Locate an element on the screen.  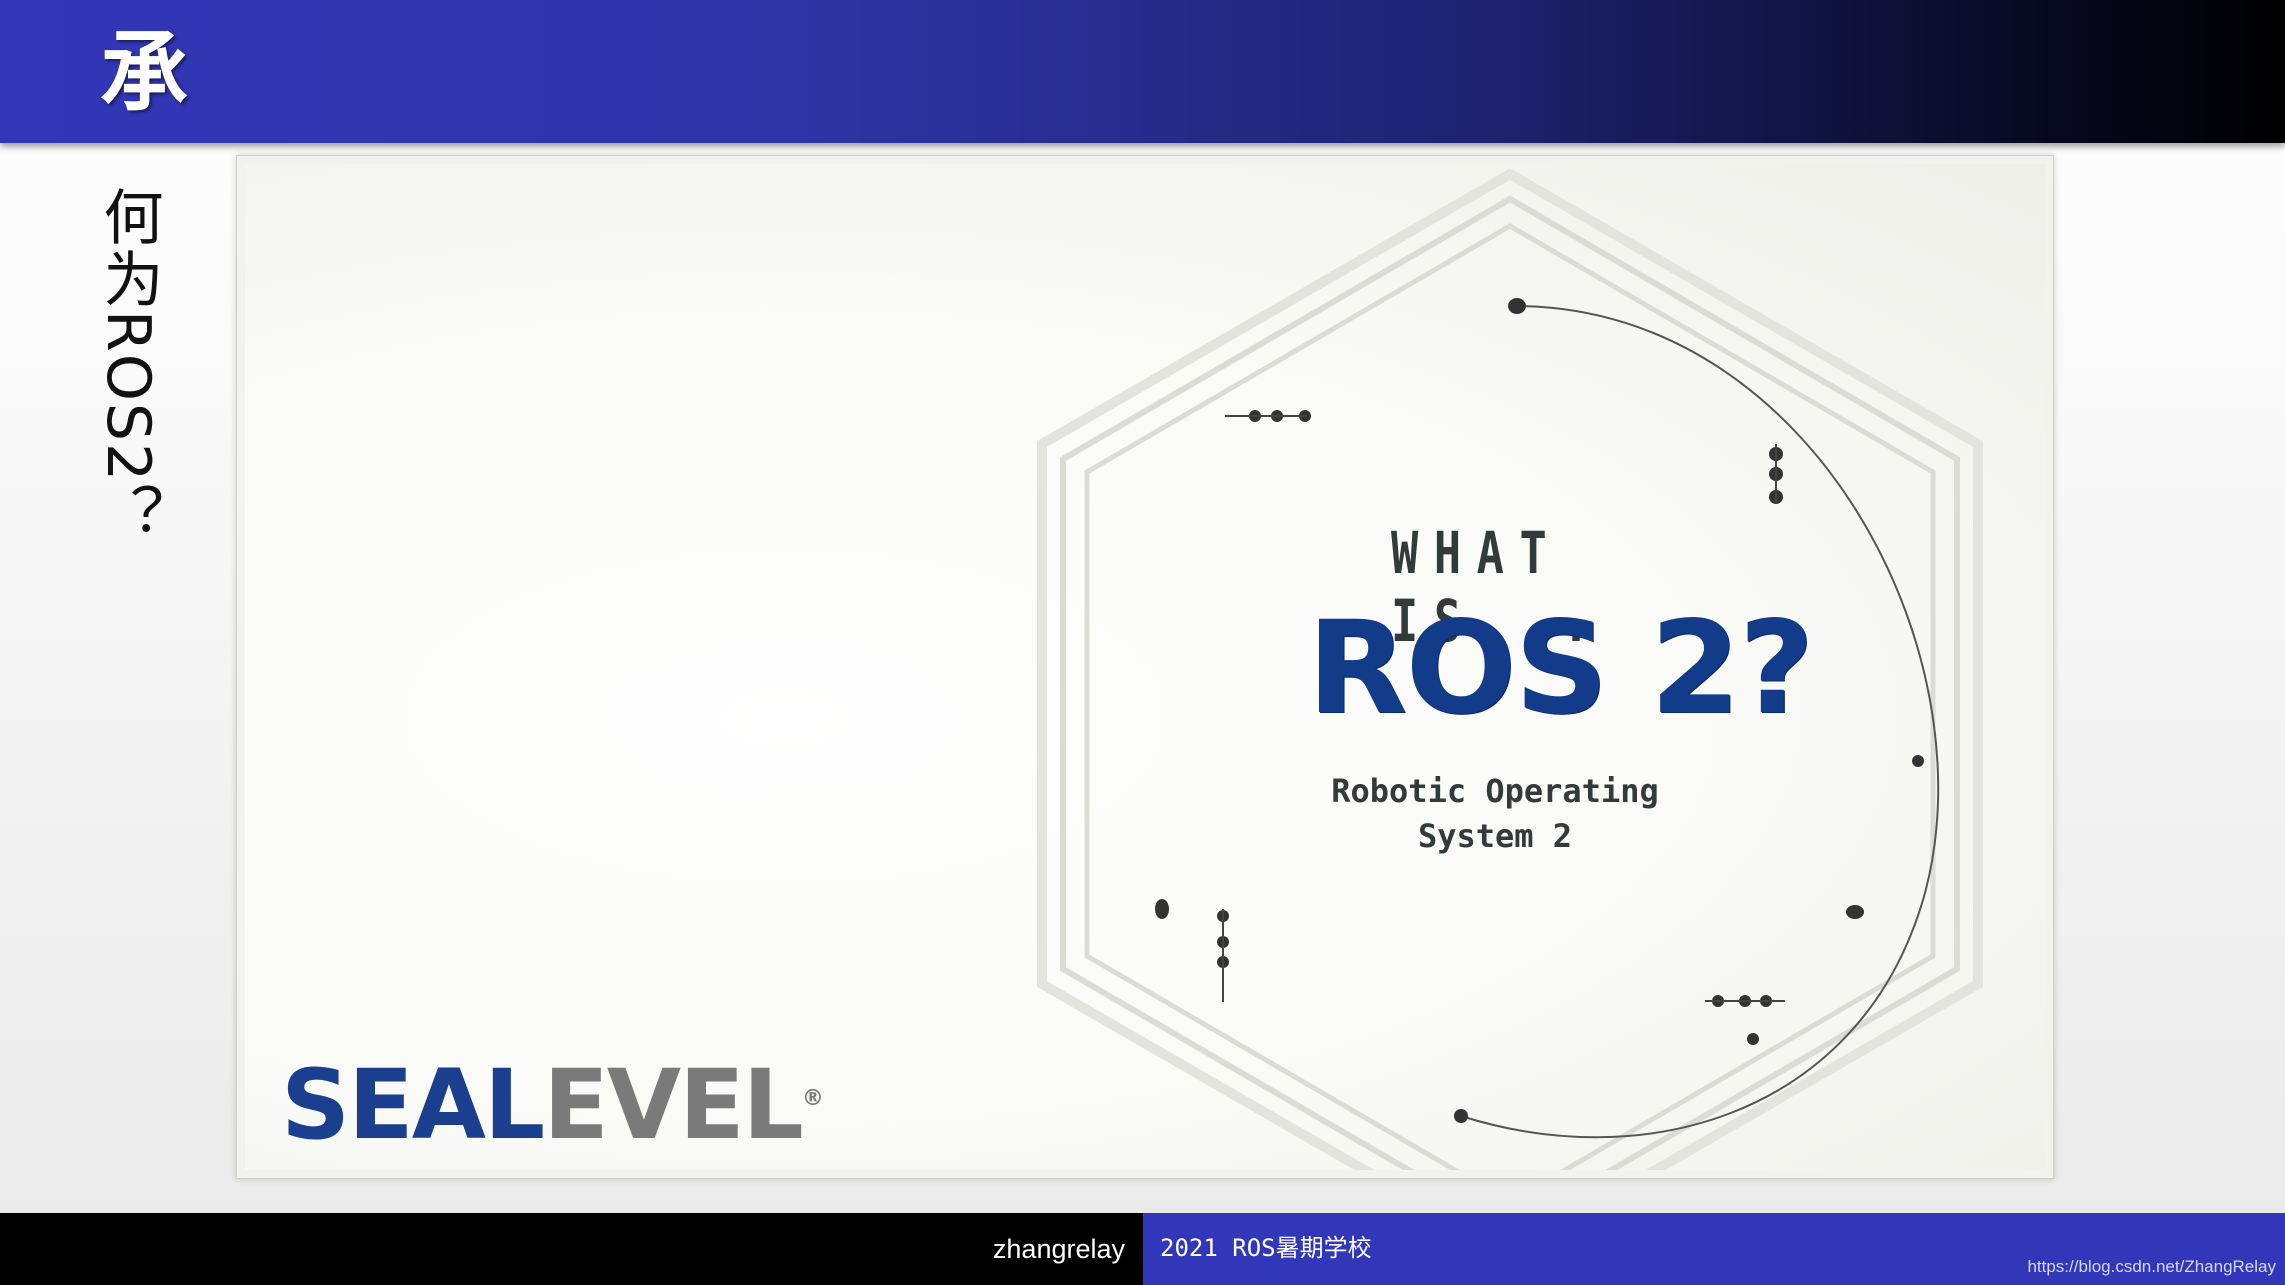
subtitle-line-2: System 2 is located at coordinates (1495, 836).